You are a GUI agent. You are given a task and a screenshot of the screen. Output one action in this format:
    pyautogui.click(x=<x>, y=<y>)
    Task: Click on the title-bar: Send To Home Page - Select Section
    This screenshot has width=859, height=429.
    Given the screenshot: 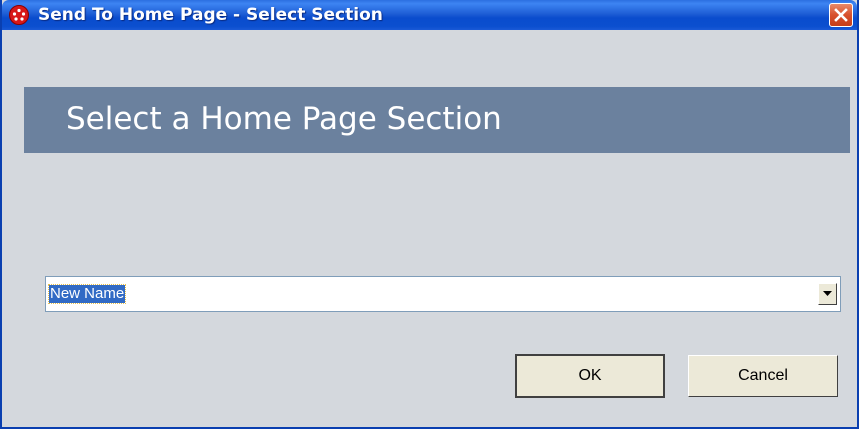 What is the action you would take?
    pyautogui.click(x=429, y=15)
    